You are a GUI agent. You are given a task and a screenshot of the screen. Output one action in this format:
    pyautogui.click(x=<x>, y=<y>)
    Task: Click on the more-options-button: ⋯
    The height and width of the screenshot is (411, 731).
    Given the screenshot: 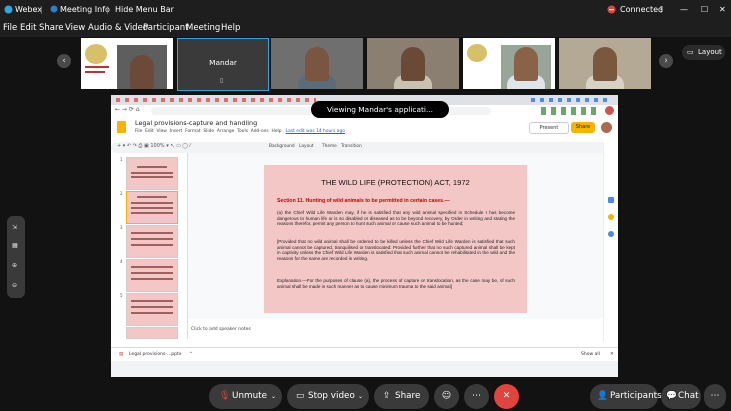 What is the action you would take?
    pyautogui.click(x=476, y=396)
    